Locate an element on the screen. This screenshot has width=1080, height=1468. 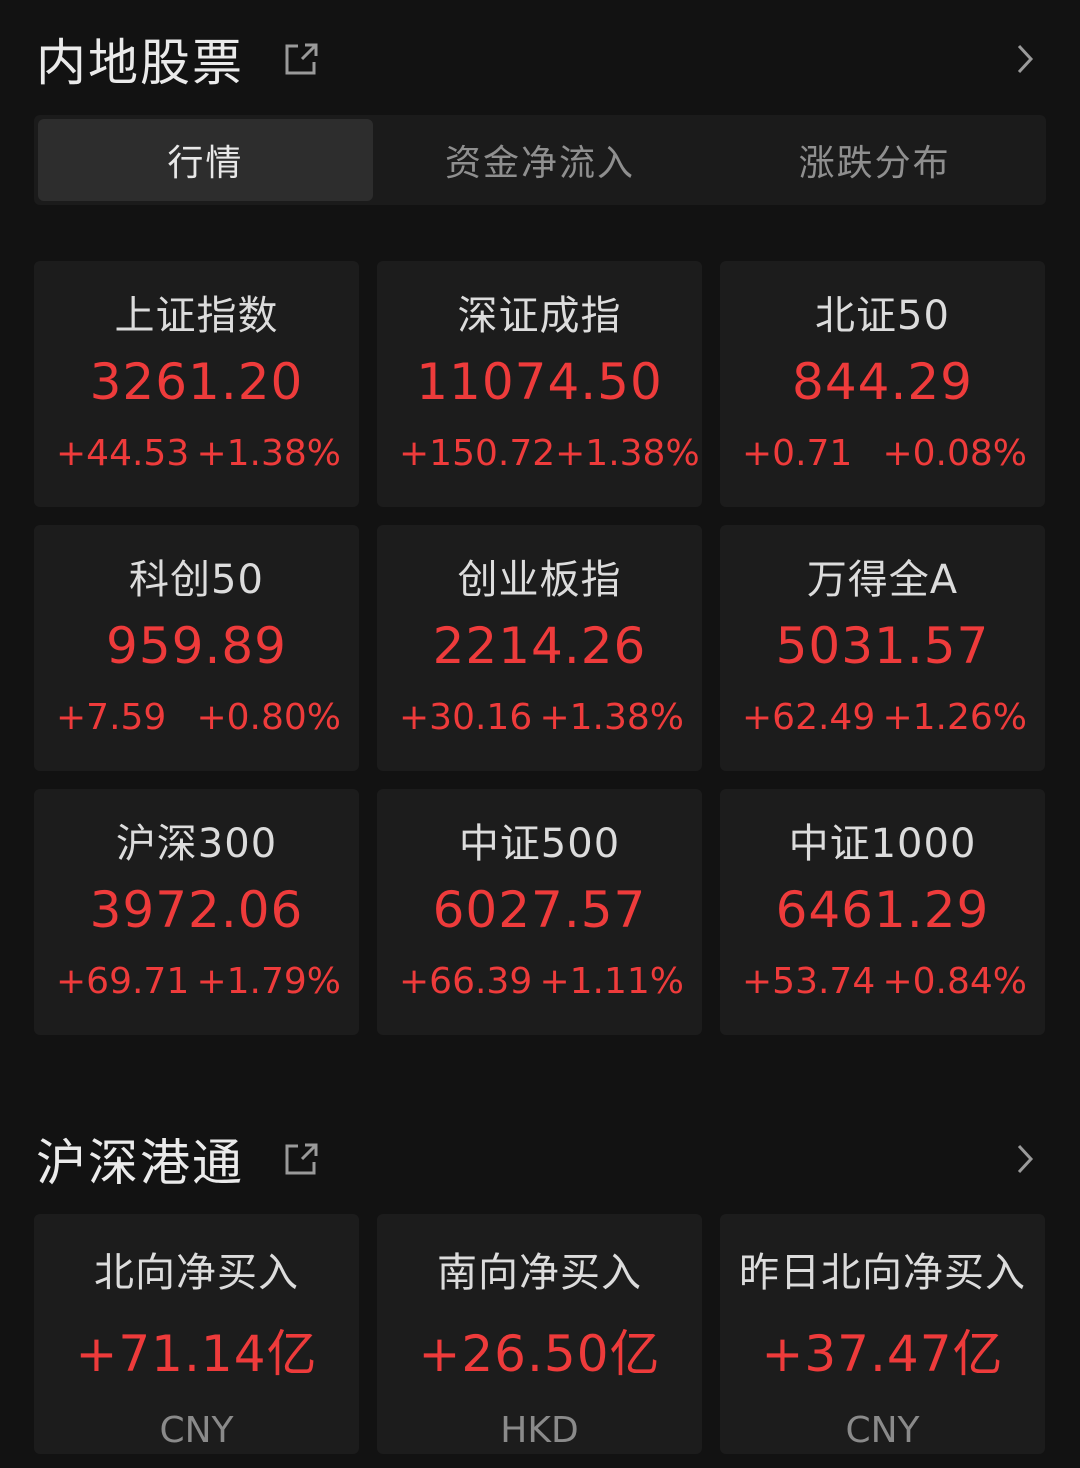
index-value: 3972.06 is located at coordinates (196, 910).